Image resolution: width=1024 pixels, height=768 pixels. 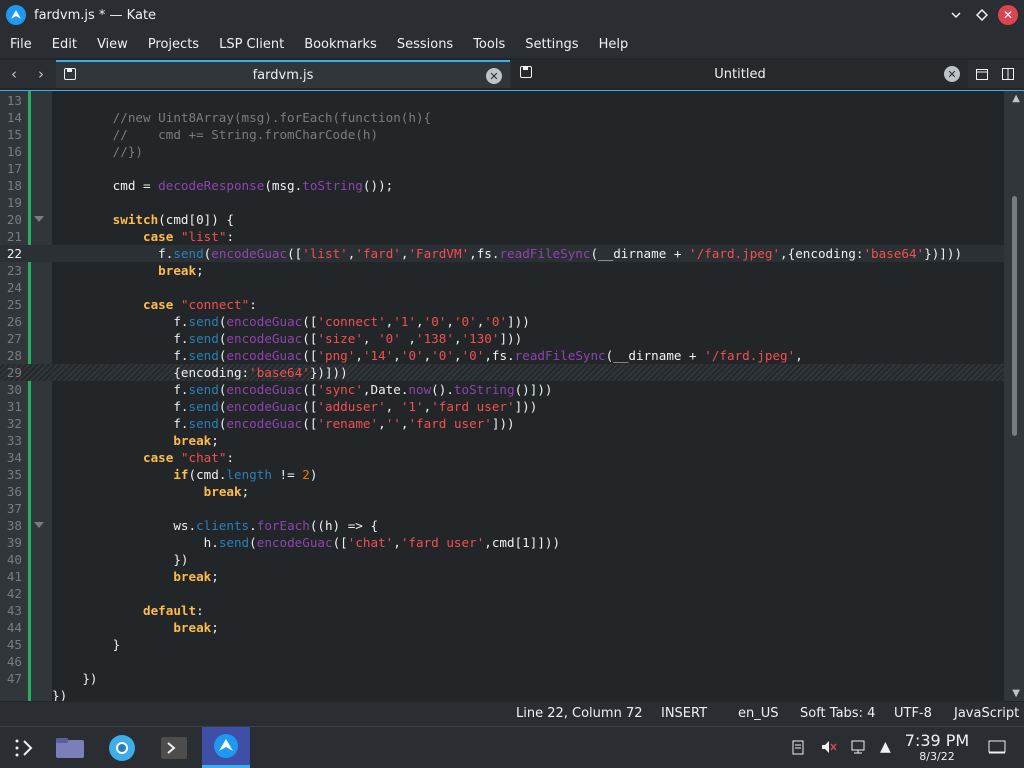 What do you see at coordinates (86, 644) in the screenshot?
I see `code-text: }` at bounding box center [86, 644].